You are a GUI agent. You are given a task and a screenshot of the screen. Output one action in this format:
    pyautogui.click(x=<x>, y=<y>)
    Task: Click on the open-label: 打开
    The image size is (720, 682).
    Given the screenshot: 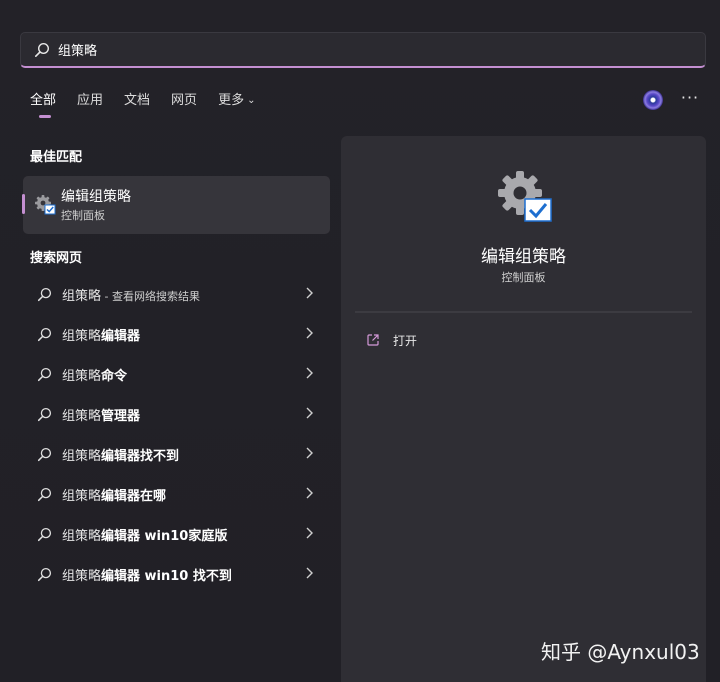 What is the action you would take?
    pyautogui.click(x=405, y=340)
    